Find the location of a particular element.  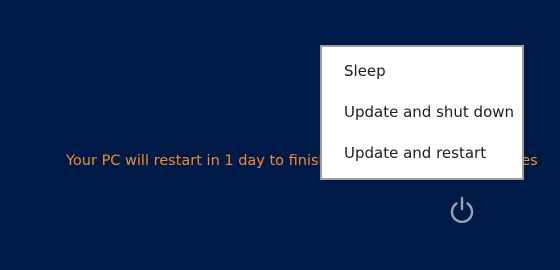

menu-item-sleep: Sleep is located at coordinates (365, 71).